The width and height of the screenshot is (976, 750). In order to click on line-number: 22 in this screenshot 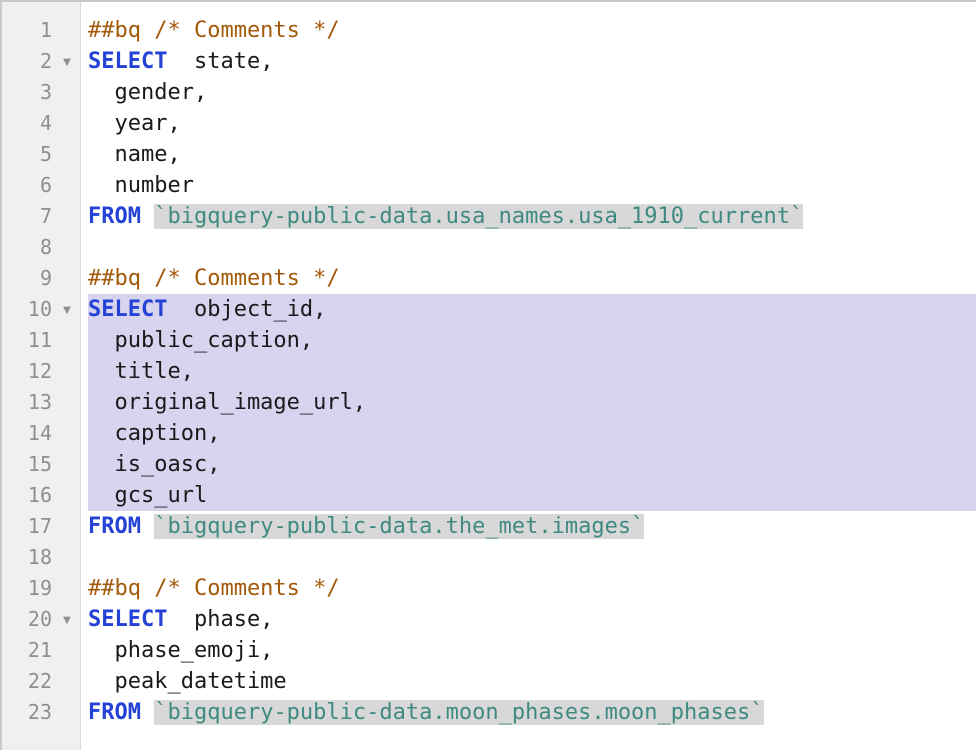, I will do `click(39, 681)`.